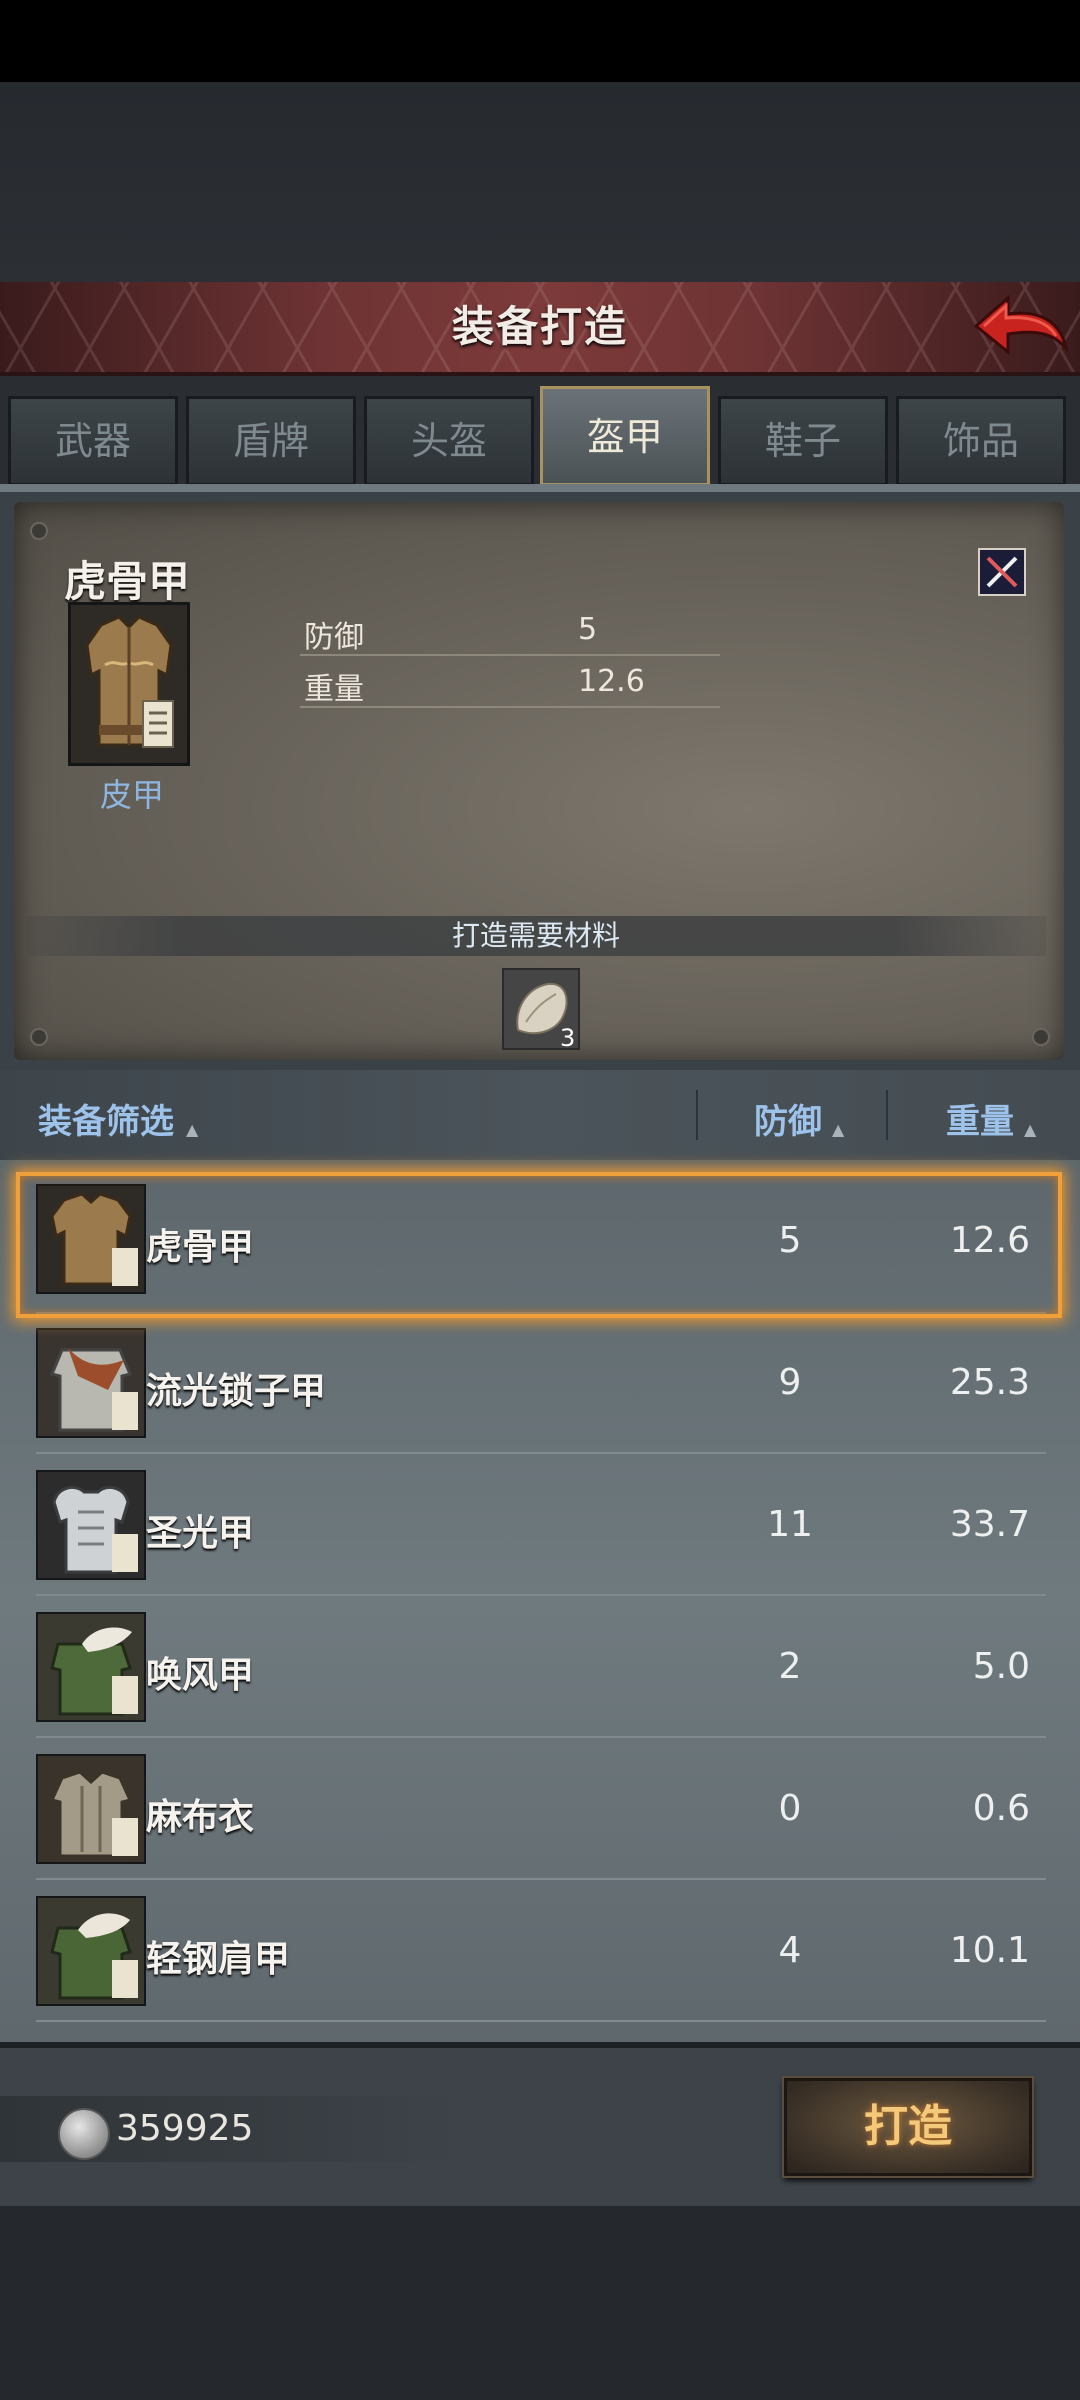 This screenshot has height=2400, width=1080. Describe the element at coordinates (908, 2127) in the screenshot. I see `craft-button: 打造` at that location.